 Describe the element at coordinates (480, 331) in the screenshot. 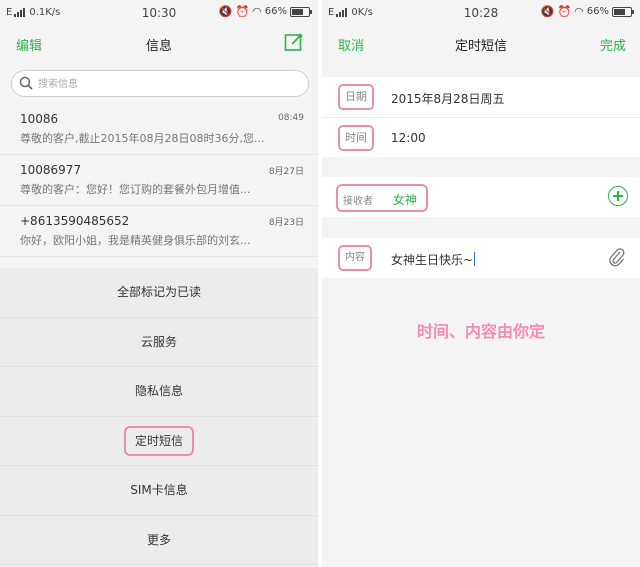

I see `annotation-caption: 时间、内容由你定` at that location.